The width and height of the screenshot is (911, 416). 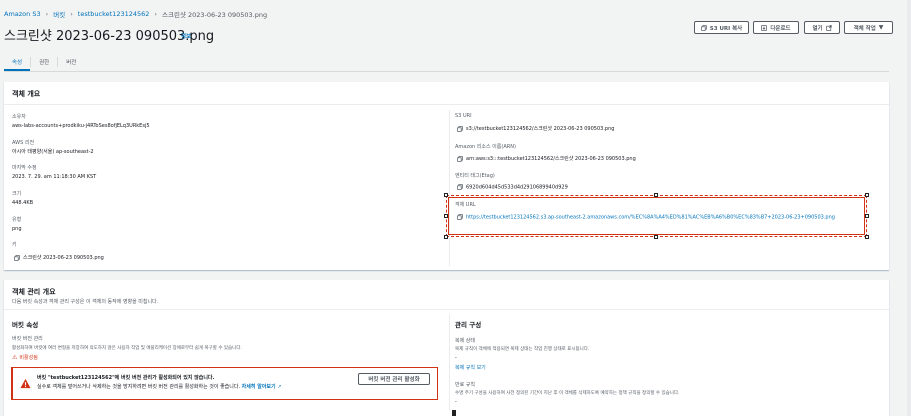 I want to click on size-label: 크기, so click(x=17, y=194).